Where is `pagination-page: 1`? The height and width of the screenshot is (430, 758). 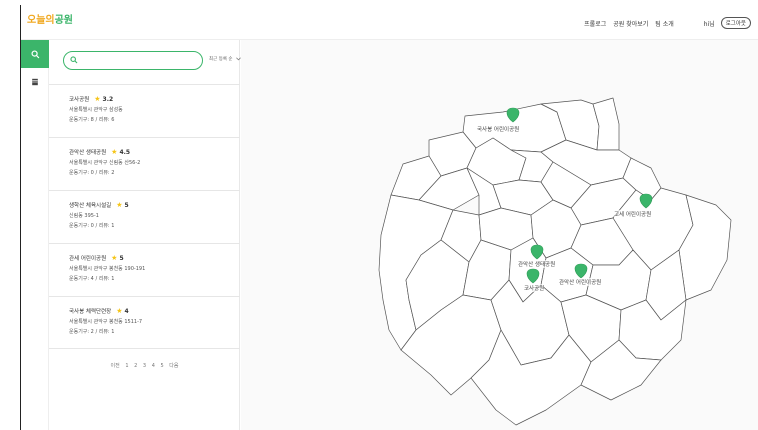 pagination-page: 1 is located at coordinates (126, 366).